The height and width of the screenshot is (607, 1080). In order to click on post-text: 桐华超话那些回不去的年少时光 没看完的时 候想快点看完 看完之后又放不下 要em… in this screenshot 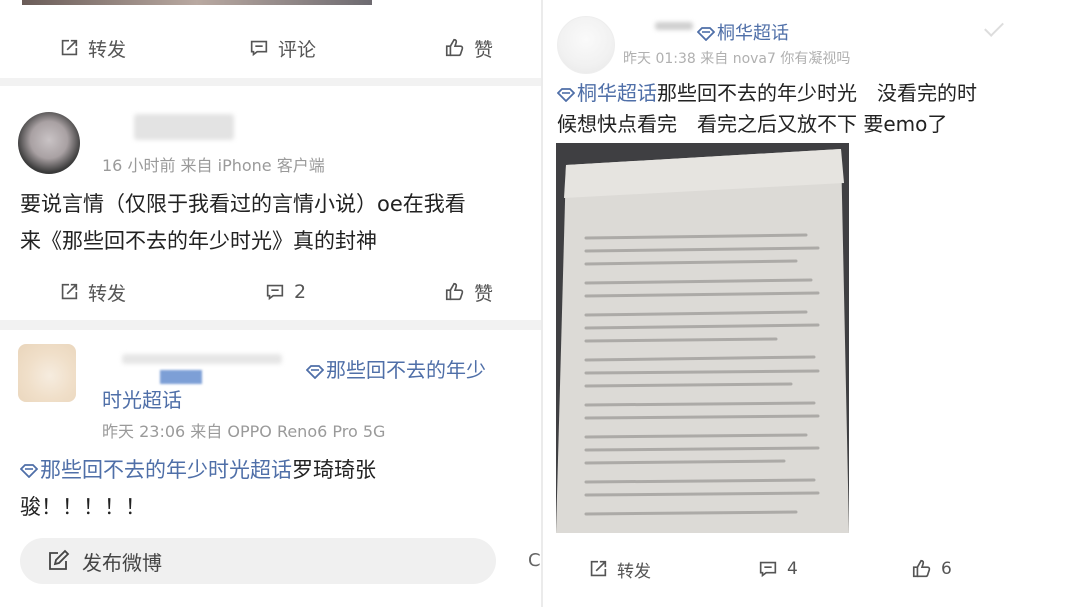, I will do `click(817, 109)`.